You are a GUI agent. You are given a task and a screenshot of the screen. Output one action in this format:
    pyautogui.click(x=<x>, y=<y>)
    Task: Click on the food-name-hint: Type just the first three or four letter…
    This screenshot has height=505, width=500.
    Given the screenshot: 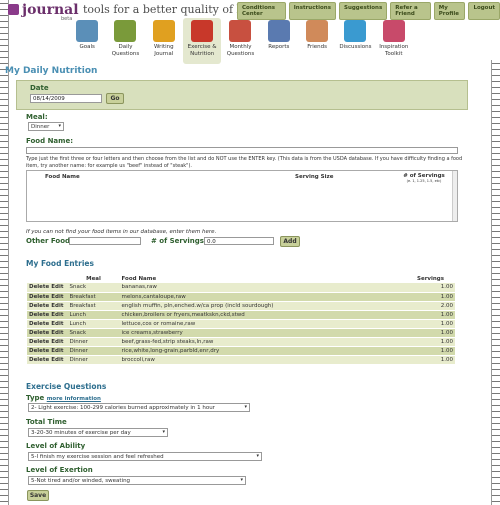 What is the action you would take?
    pyautogui.click(x=244, y=162)
    